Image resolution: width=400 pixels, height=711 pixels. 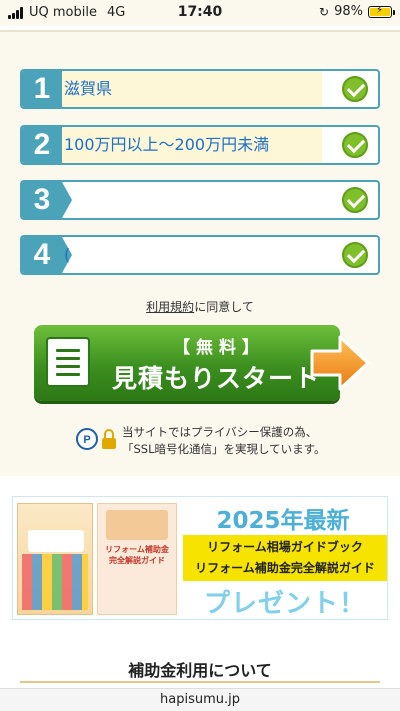 I want to click on cta-main-label: 見積もりスタート, so click(x=215, y=378).